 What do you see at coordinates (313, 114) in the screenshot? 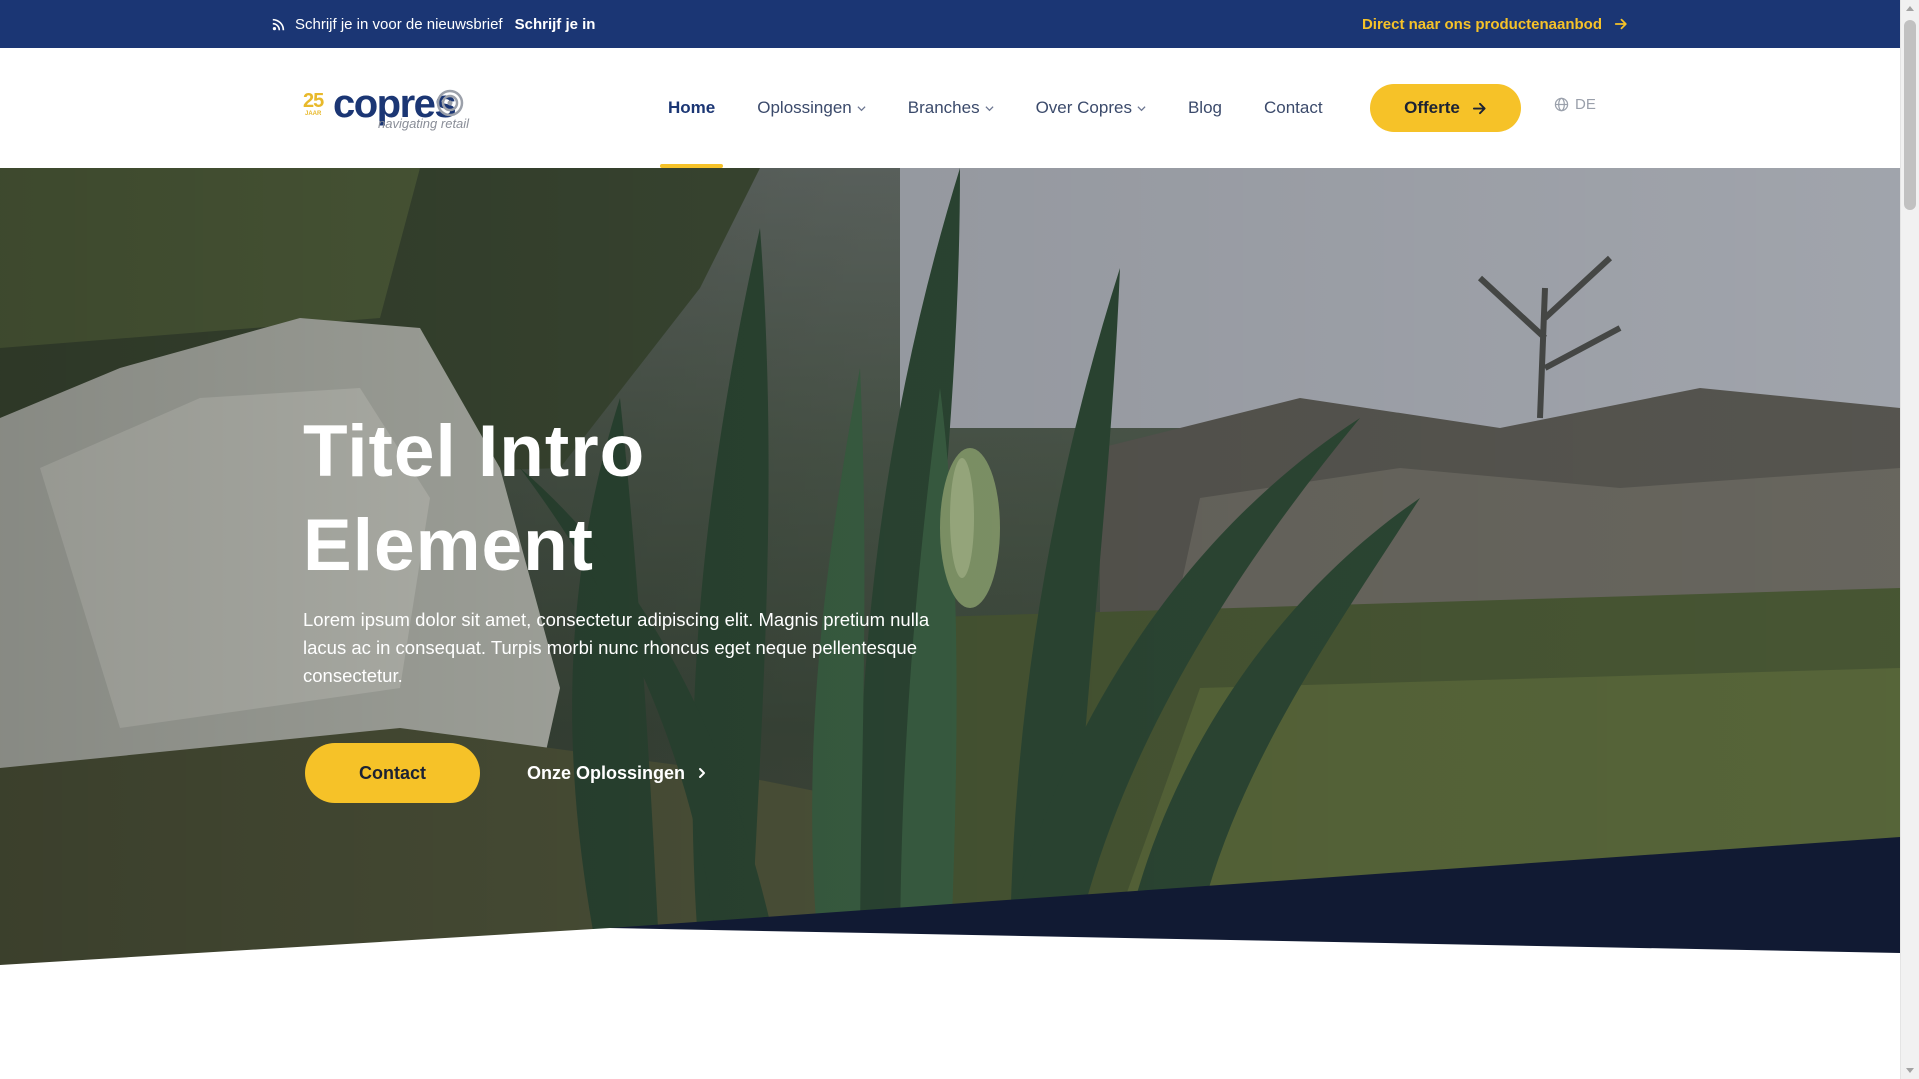
I see `logo-years-sub: JAAR` at bounding box center [313, 114].